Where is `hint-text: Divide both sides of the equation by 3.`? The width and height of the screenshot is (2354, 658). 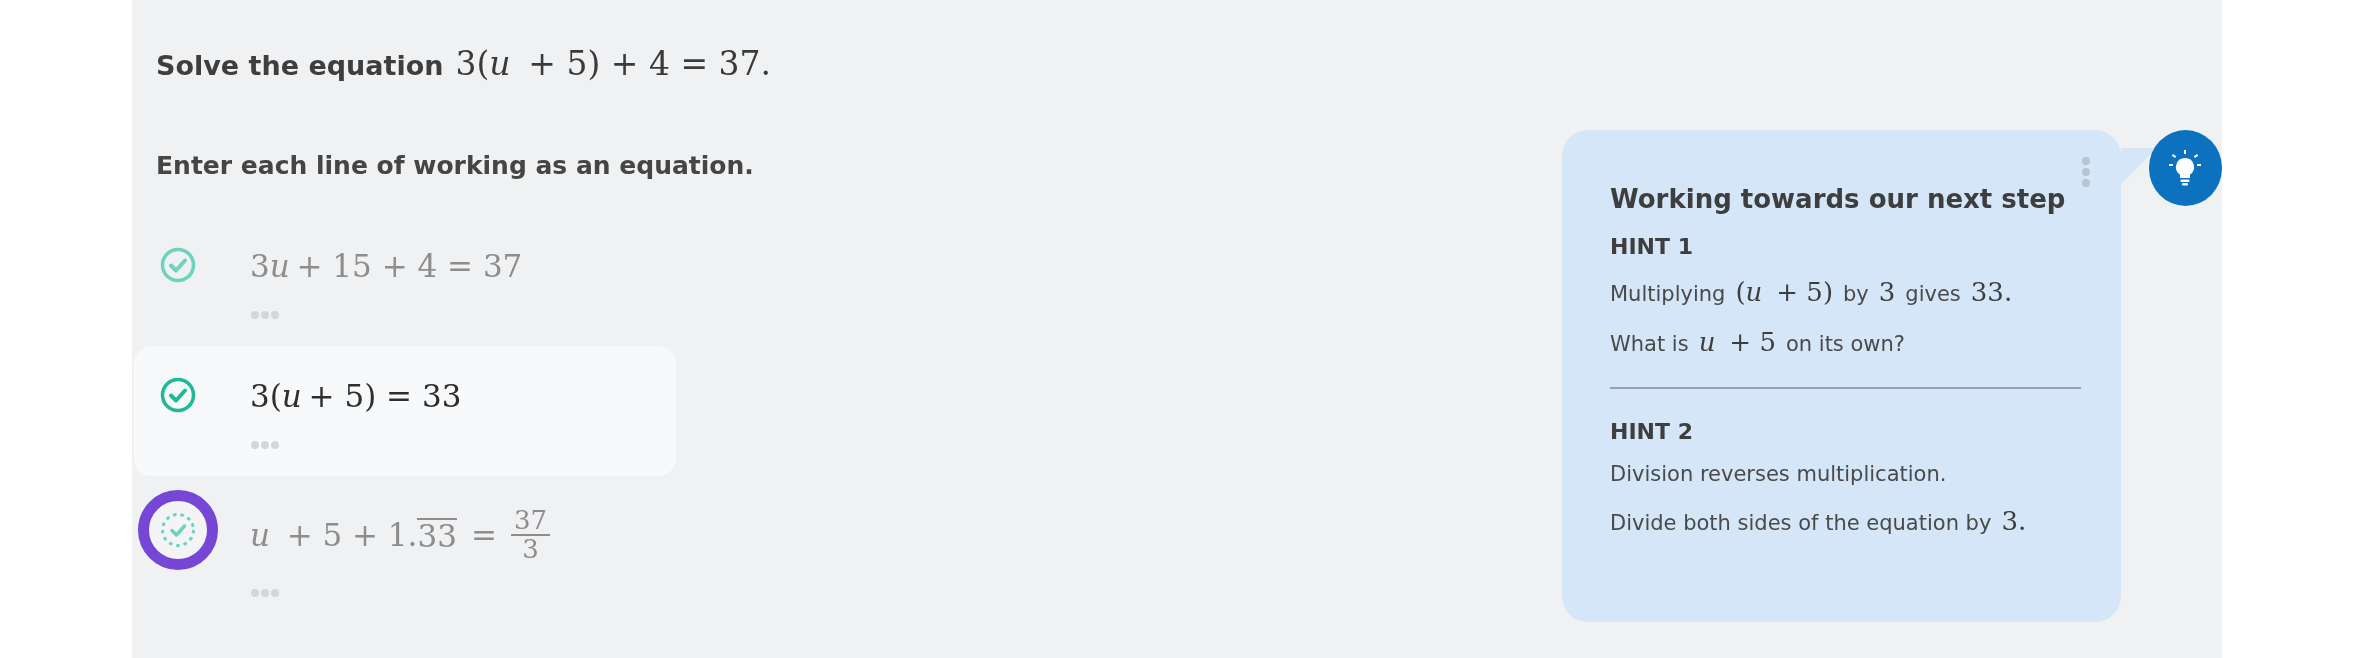 hint-text: Divide both sides of the equation by 3. is located at coordinates (1819, 521).